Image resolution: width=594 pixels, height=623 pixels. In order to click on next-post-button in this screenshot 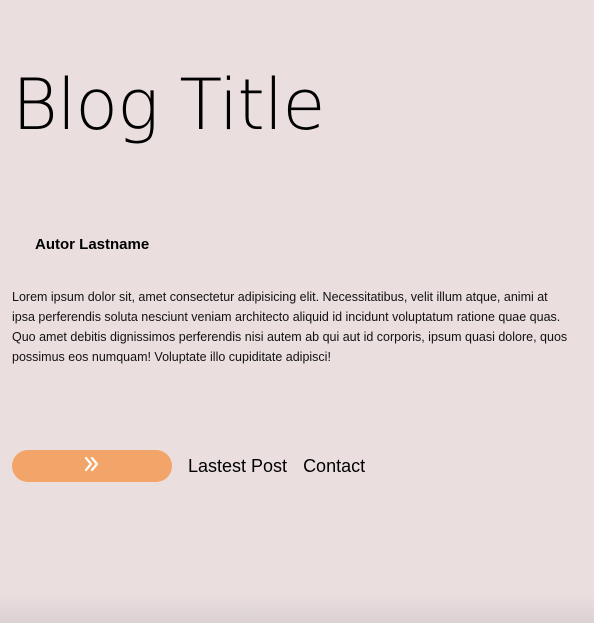, I will do `click(92, 466)`.